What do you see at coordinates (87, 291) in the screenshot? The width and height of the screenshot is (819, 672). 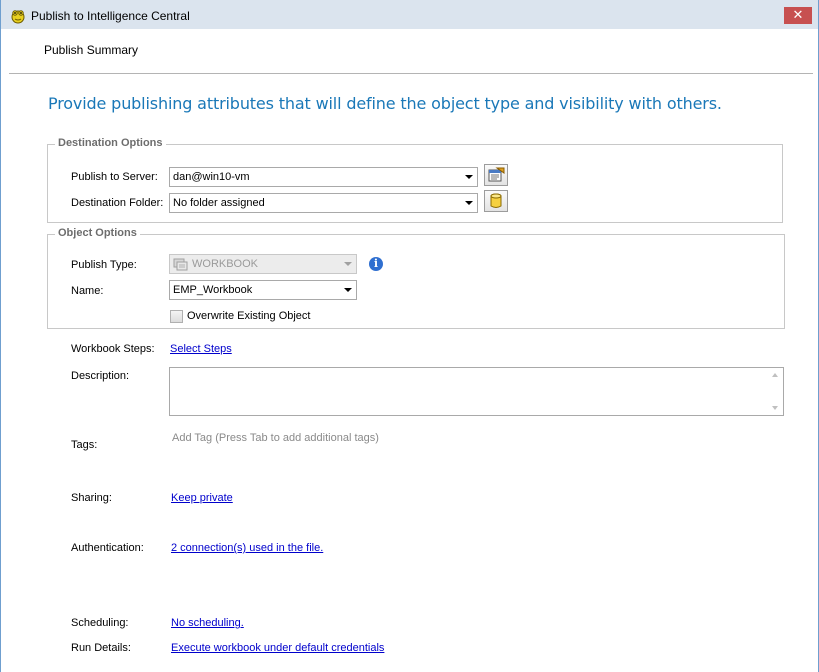 I see `name-label: Name:` at bounding box center [87, 291].